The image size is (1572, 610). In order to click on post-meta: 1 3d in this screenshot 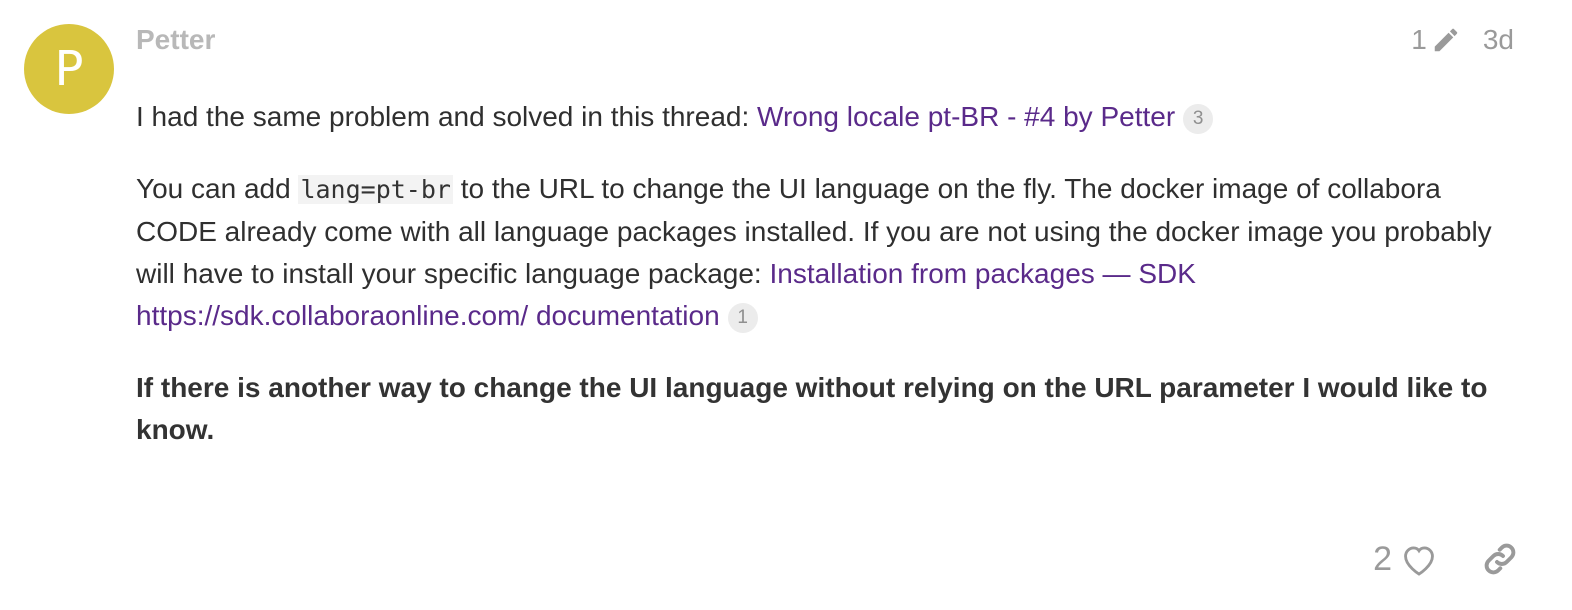, I will do `click(1462, 40)`.